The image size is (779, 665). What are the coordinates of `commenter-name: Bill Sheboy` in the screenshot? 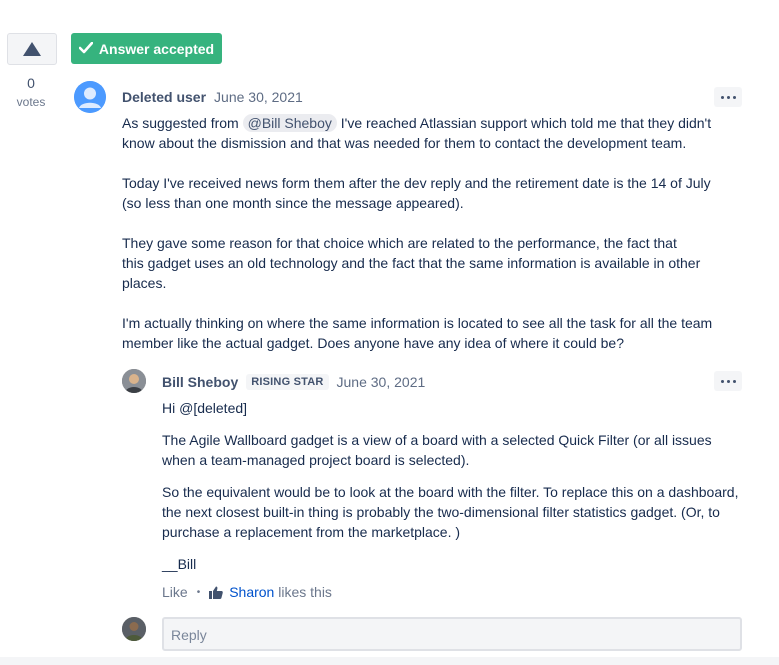 It's located at (200, 382).